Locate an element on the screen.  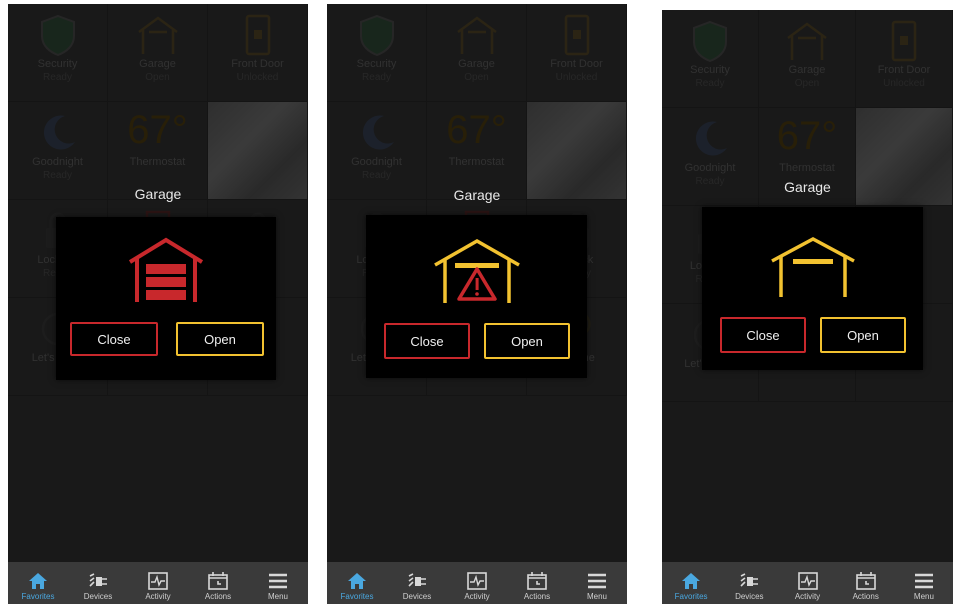
garage-closed-icon is located at coordinates (166, 269).